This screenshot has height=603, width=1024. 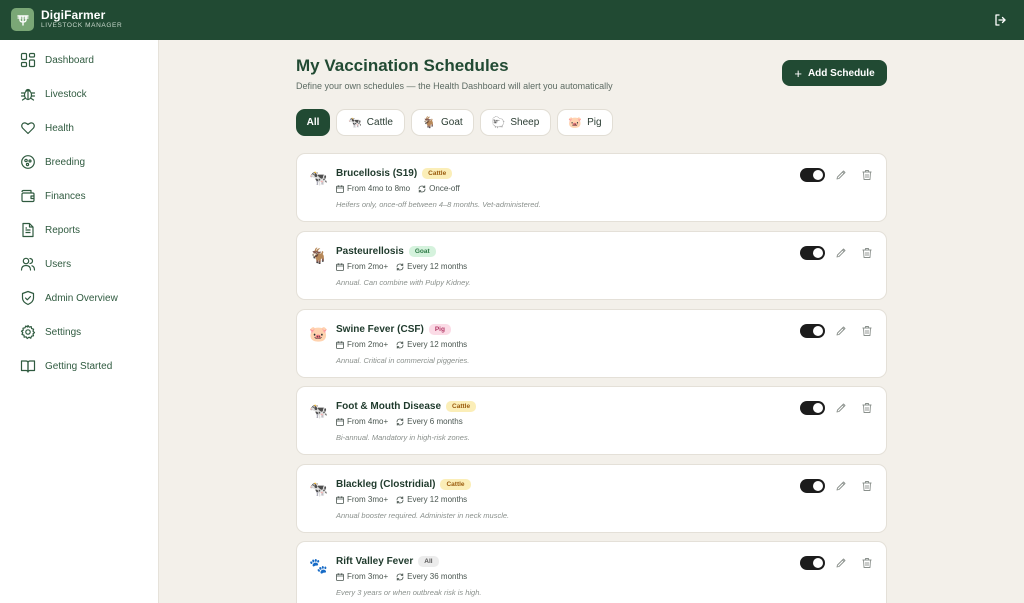 What do you see at coordinates (377, 173) in the screenshot?
I see `vaccine-name-text: Brucellosis (S19)` at bounding box center [377, 173].